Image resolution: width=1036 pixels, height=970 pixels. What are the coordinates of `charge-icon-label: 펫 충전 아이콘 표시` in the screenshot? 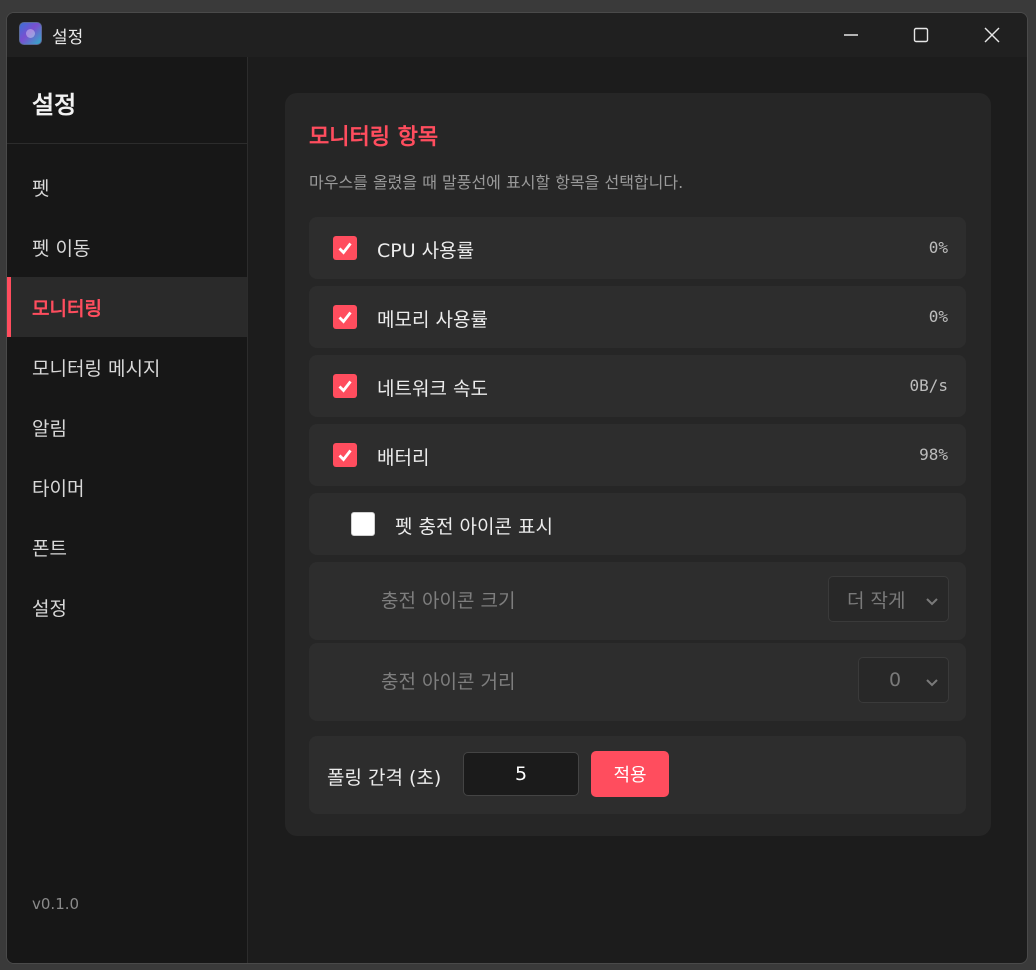 It's located at (474, 527).